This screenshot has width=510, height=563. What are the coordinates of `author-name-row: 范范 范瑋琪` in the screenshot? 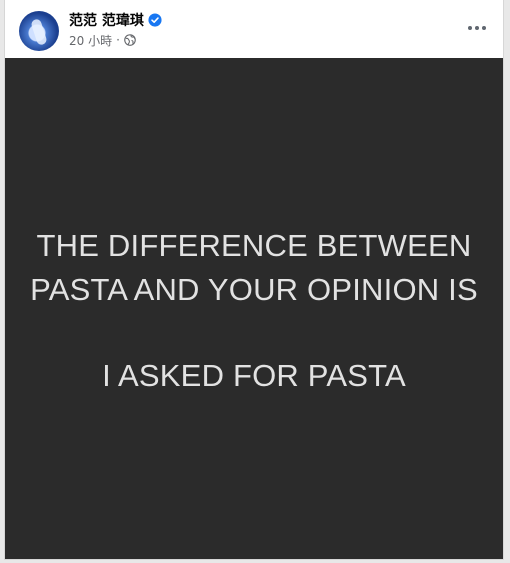 It's located at (115, 20).